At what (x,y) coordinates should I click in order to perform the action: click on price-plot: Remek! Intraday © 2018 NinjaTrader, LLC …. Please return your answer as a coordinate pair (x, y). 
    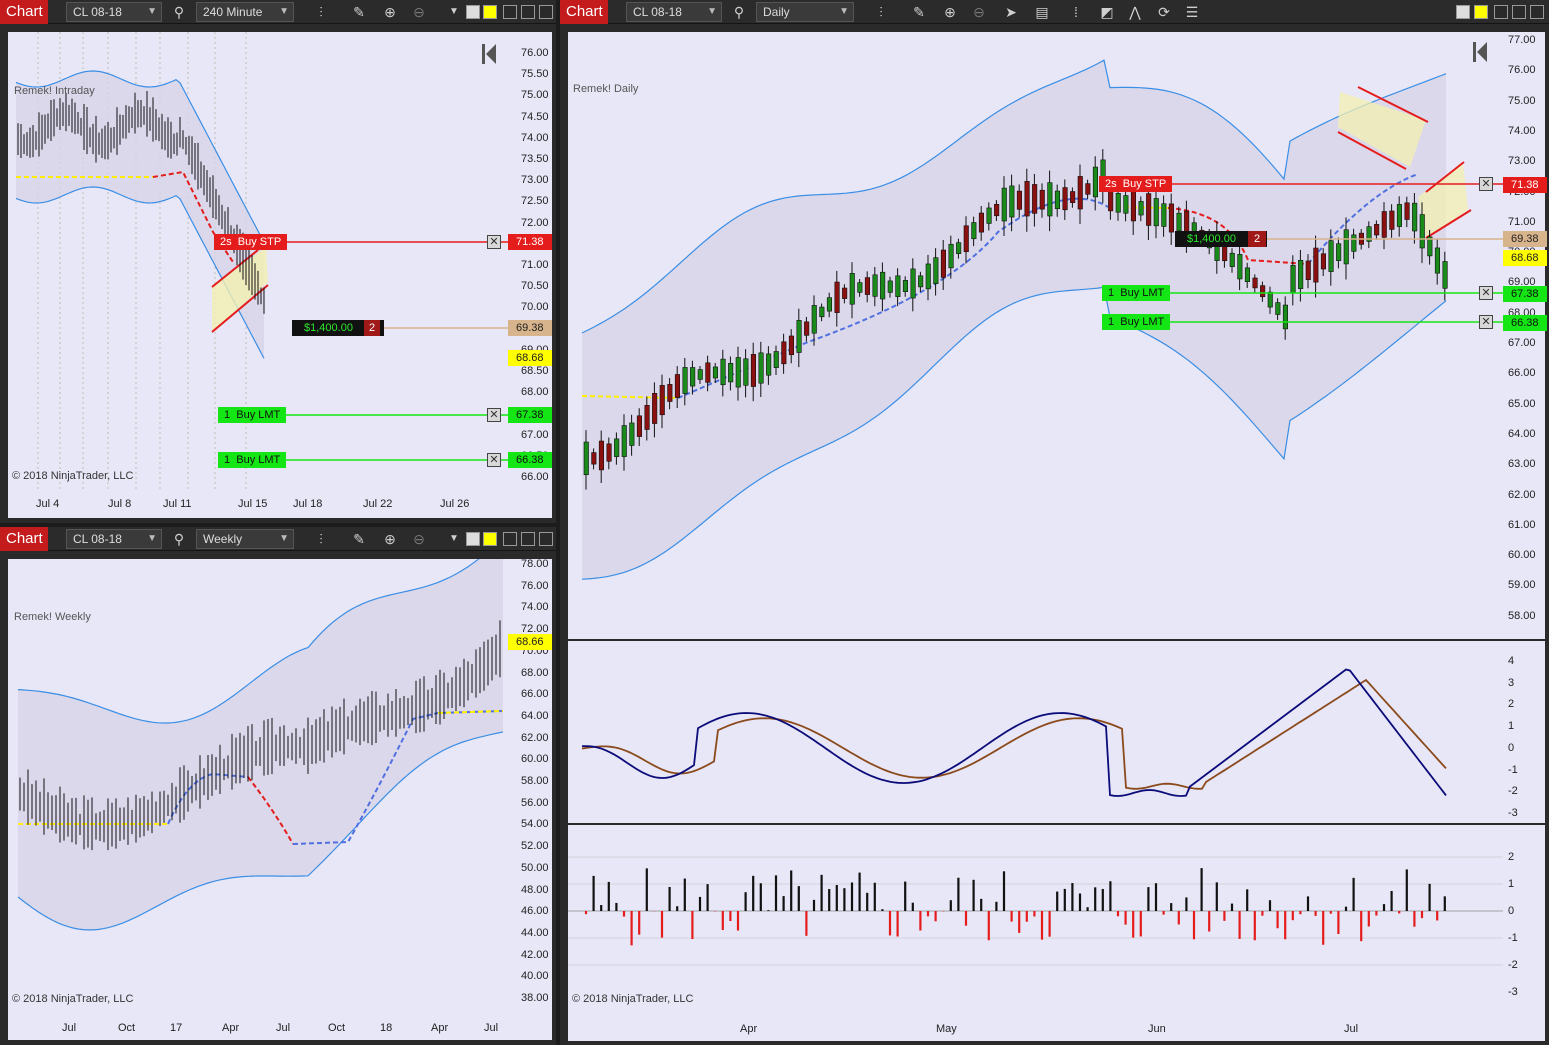
    Looking at the image, I should click on (262, 261).